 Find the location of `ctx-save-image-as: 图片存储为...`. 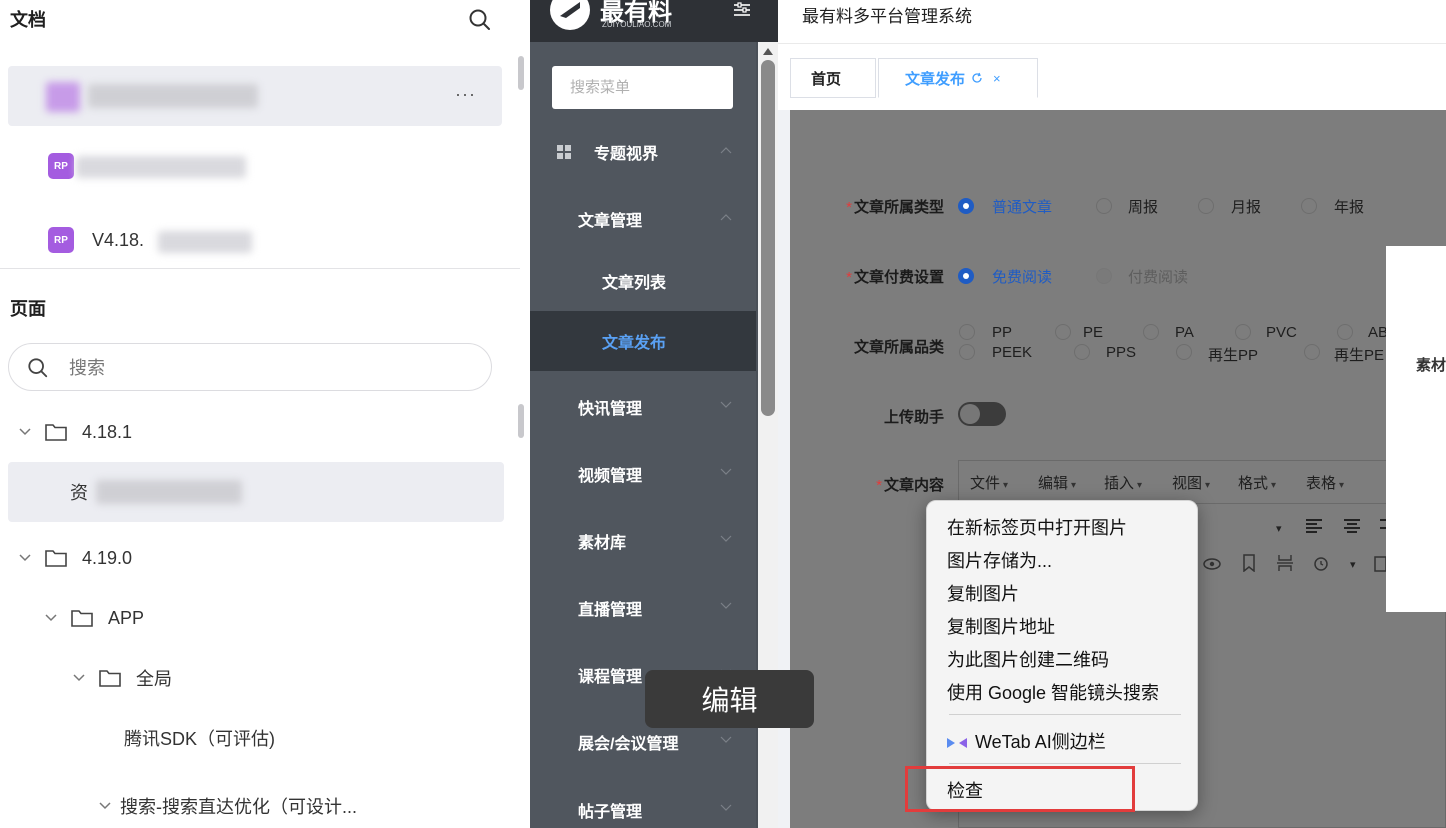

ctx-save-image-as: 图片存储为... is located at coordinates (999, 560).